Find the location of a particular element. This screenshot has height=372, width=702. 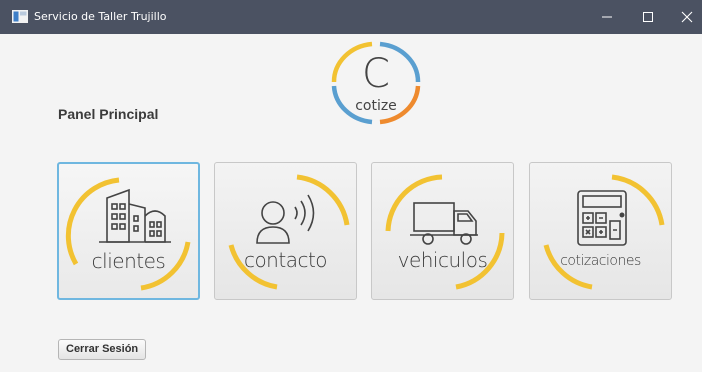

logout-button: Cerrar Sesión is located at coordinates (102, 349).